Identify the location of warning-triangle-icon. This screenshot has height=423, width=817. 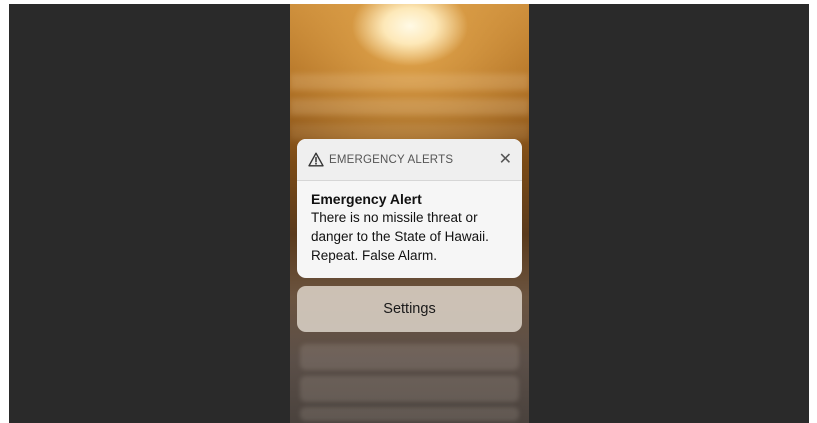
(316, 159).